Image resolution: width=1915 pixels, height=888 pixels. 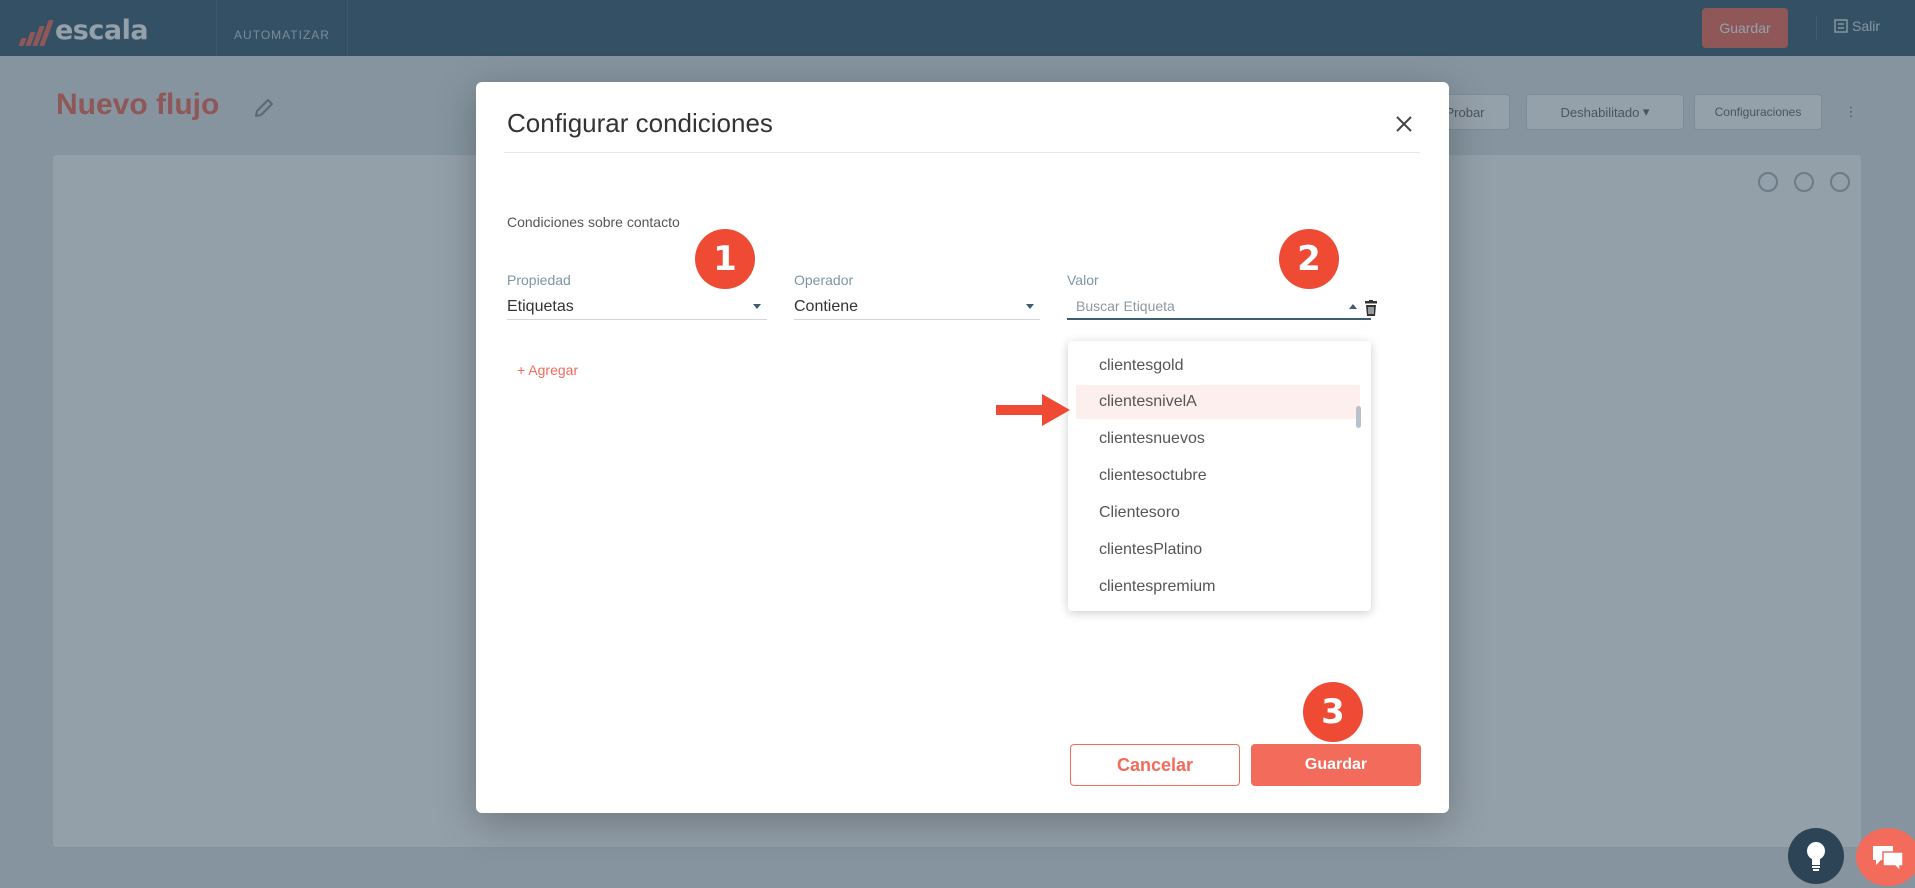 What do you see at coordinates (824, 280) in the screenshot?
I see `operator-label: Operador` at bounding box center [824, 280].